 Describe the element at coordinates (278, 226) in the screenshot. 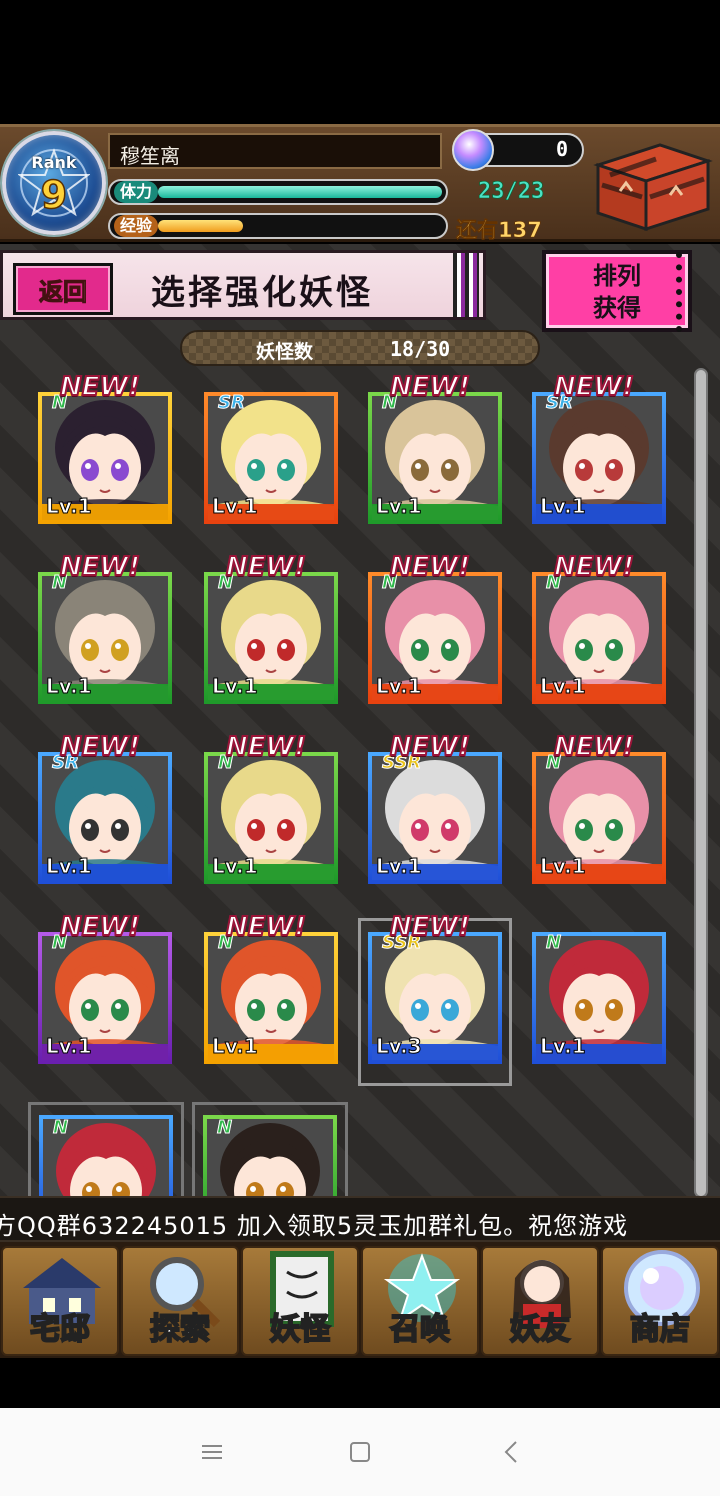

I see `exp-bar: 经验` at that location.